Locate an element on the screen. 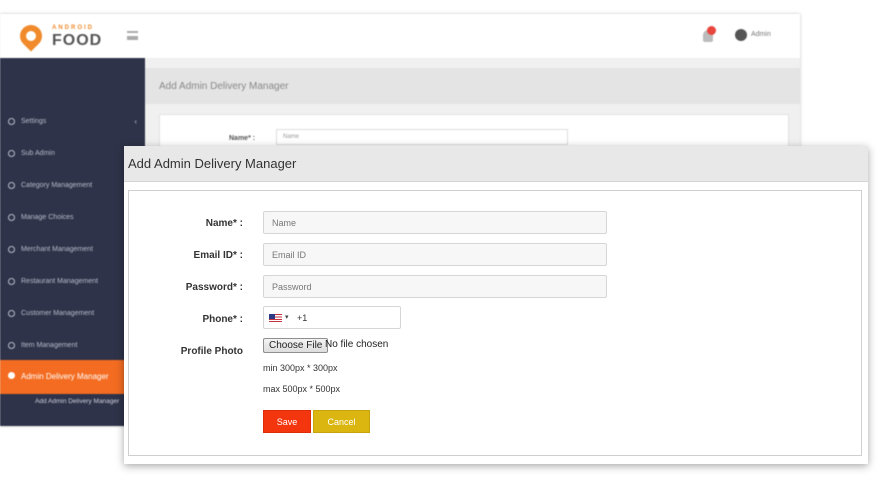 The height and width of the screenshot is (500, 890). logo-small-text: ANDROID is located at coordinates (73, 28).